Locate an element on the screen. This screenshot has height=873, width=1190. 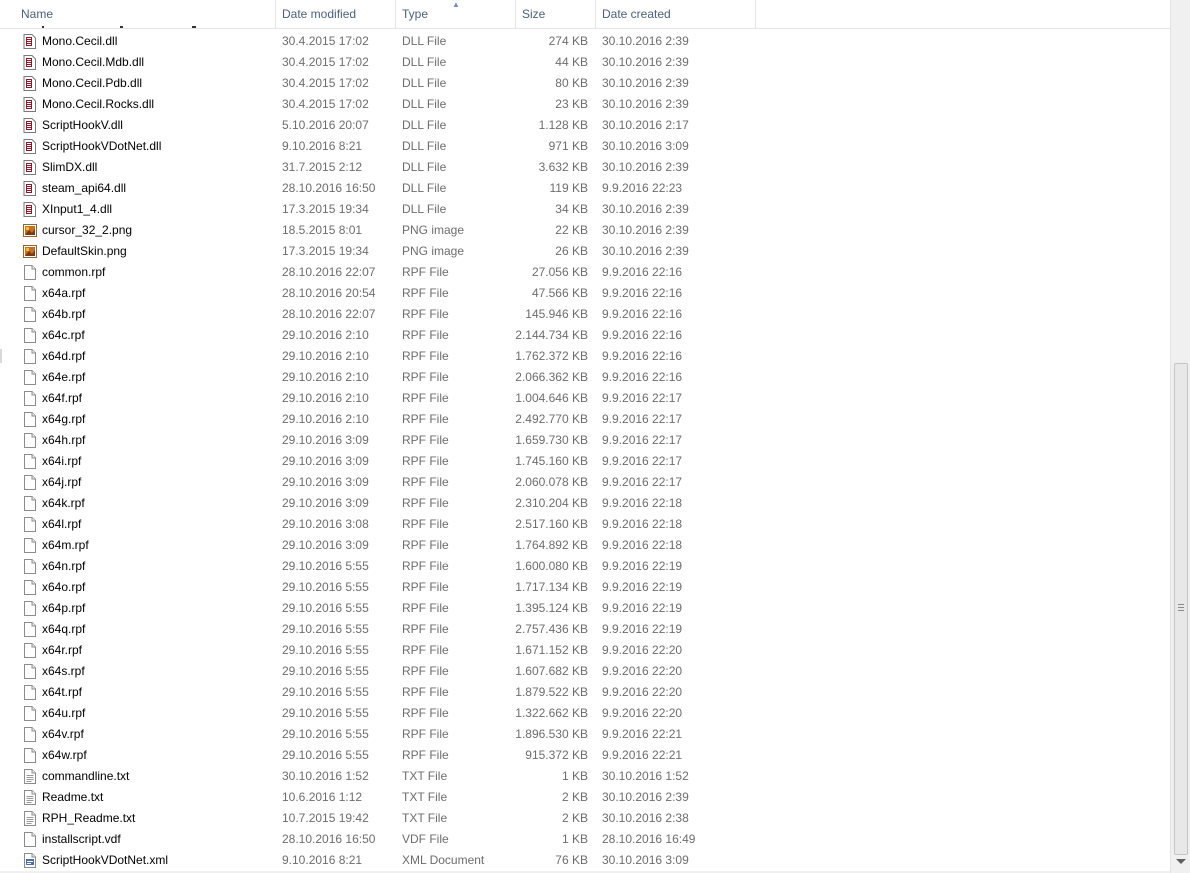
file-date-created: 30.10.2016 3:09 is located at coordinates (645, 146).